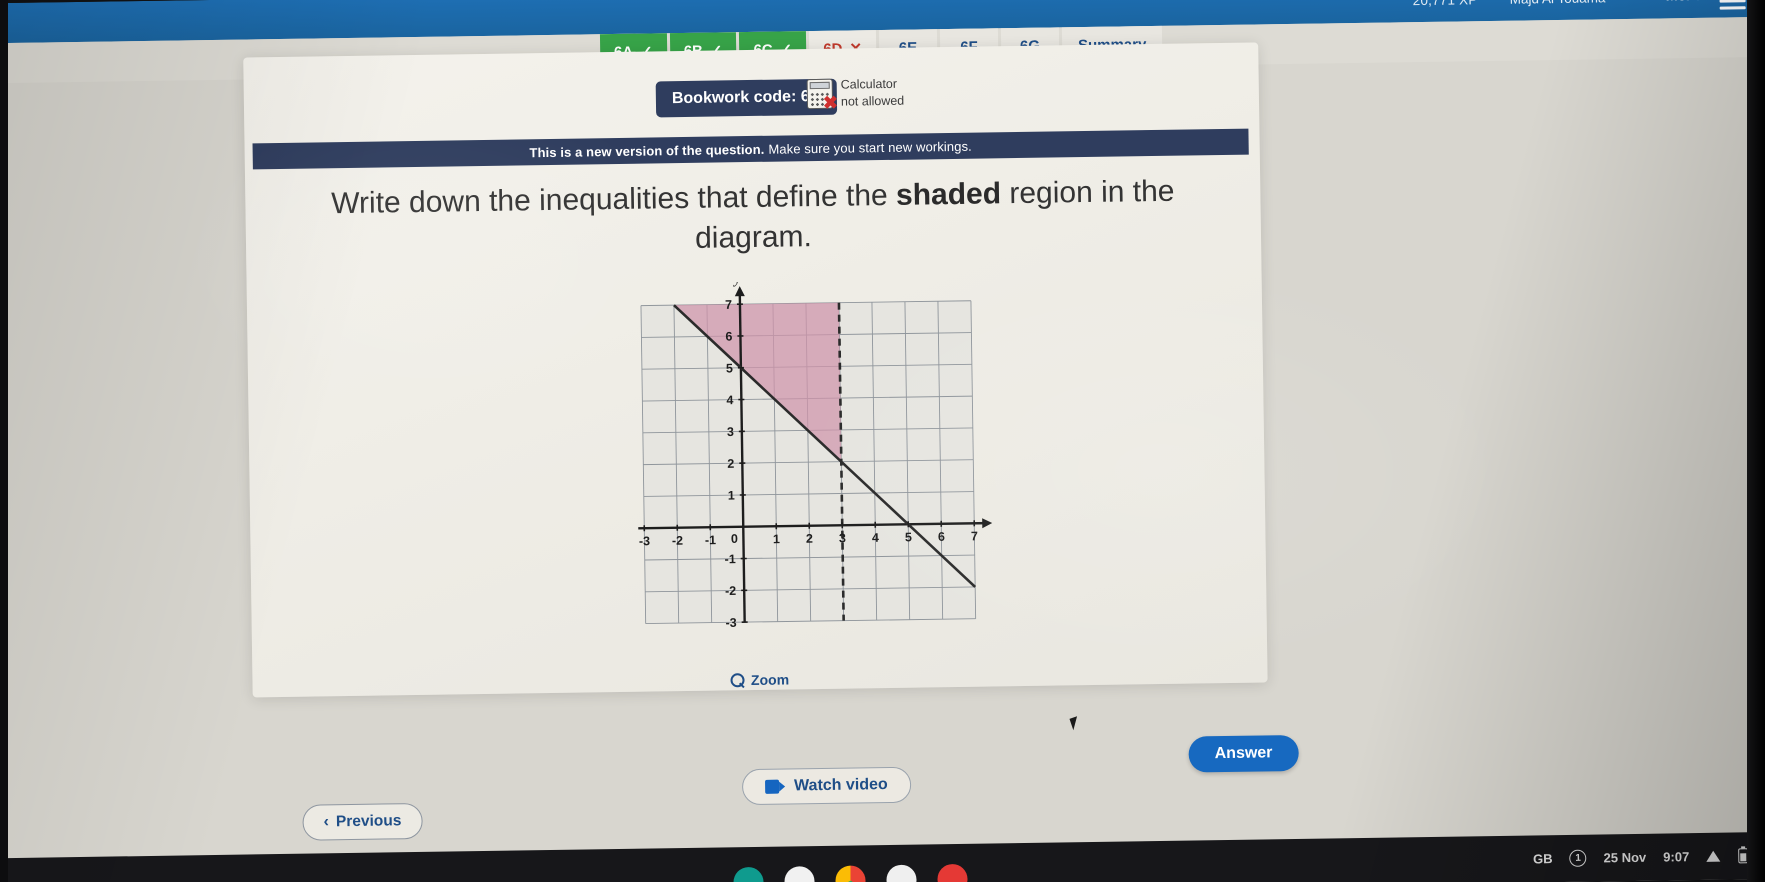  What do you see at coordinates (870, 147) in the screenshot?
I see `new-version-rest: Make sure you start new workings.` at bounding box center [870, 147].